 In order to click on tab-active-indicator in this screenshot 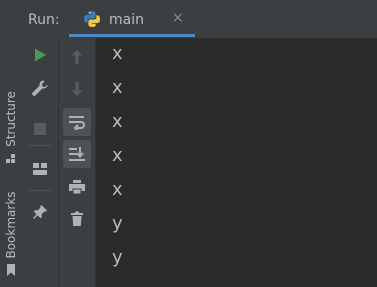, I will do `click(132, 35)`.